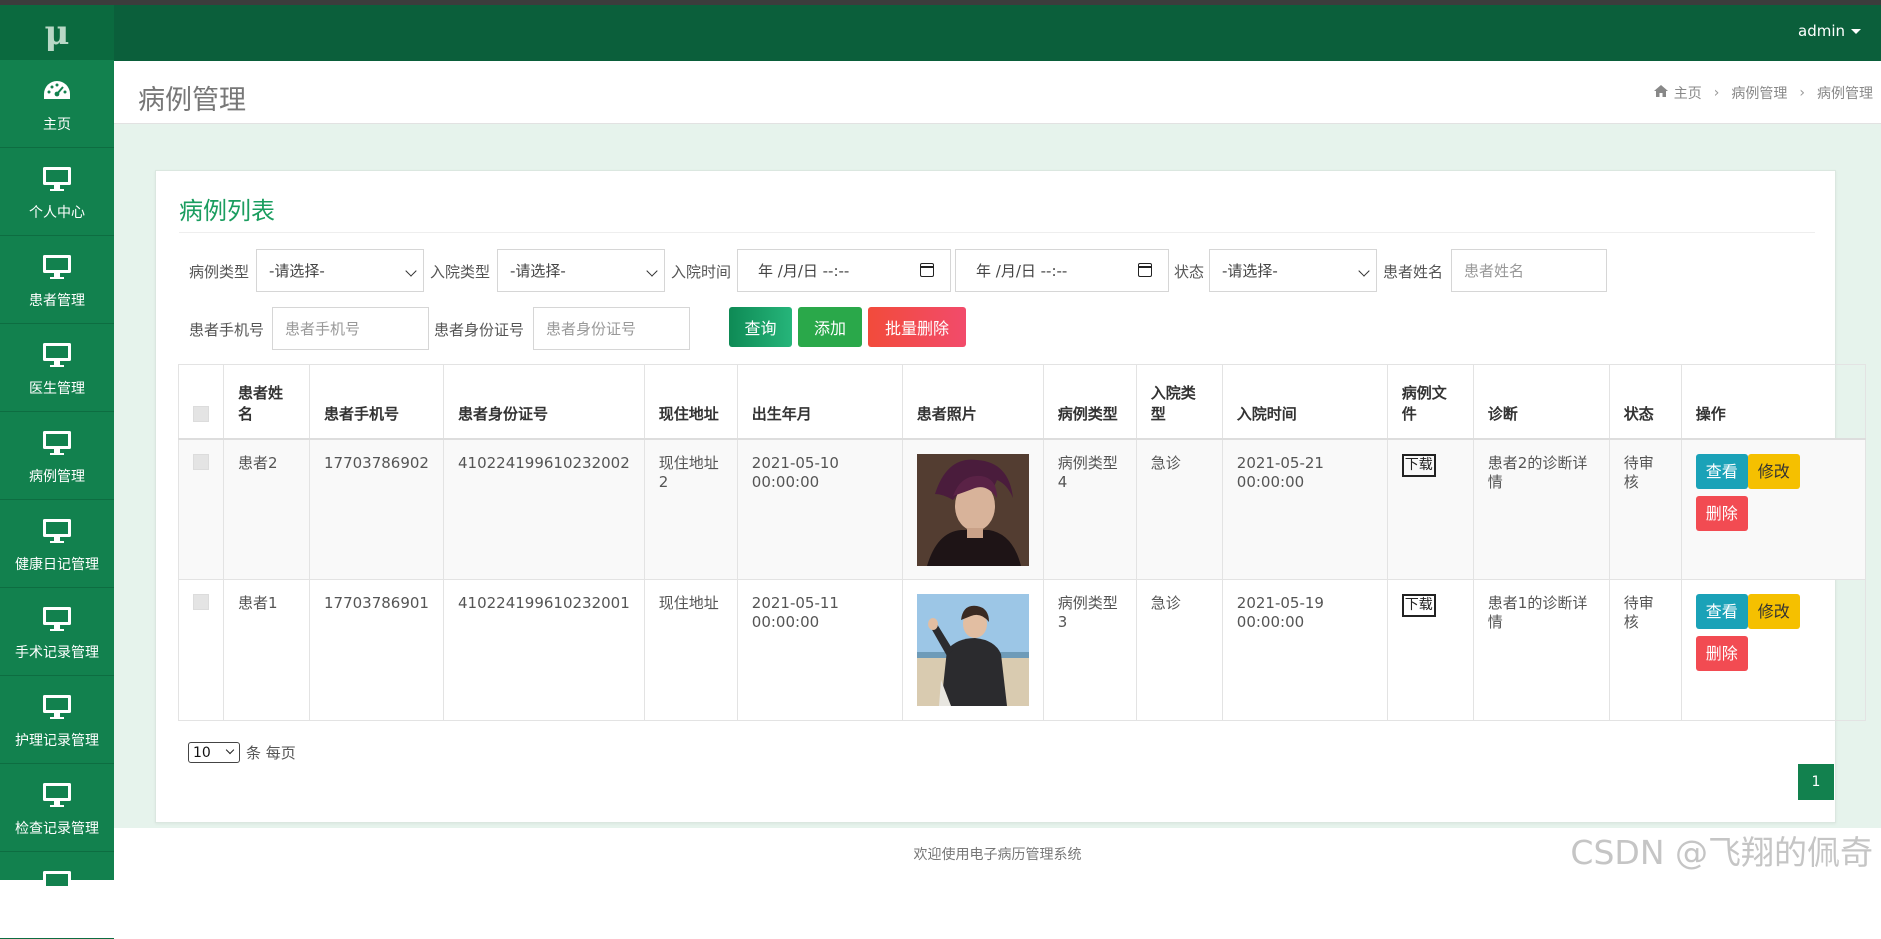  Describe the element at coordinates (57, 124) in the screenshot. I see `sidebar-item-label: 主页` at that location.